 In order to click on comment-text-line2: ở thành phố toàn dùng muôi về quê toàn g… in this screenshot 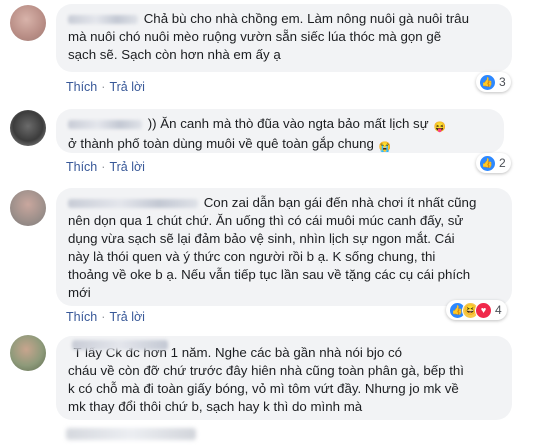, I will do `click(221, 143)`.